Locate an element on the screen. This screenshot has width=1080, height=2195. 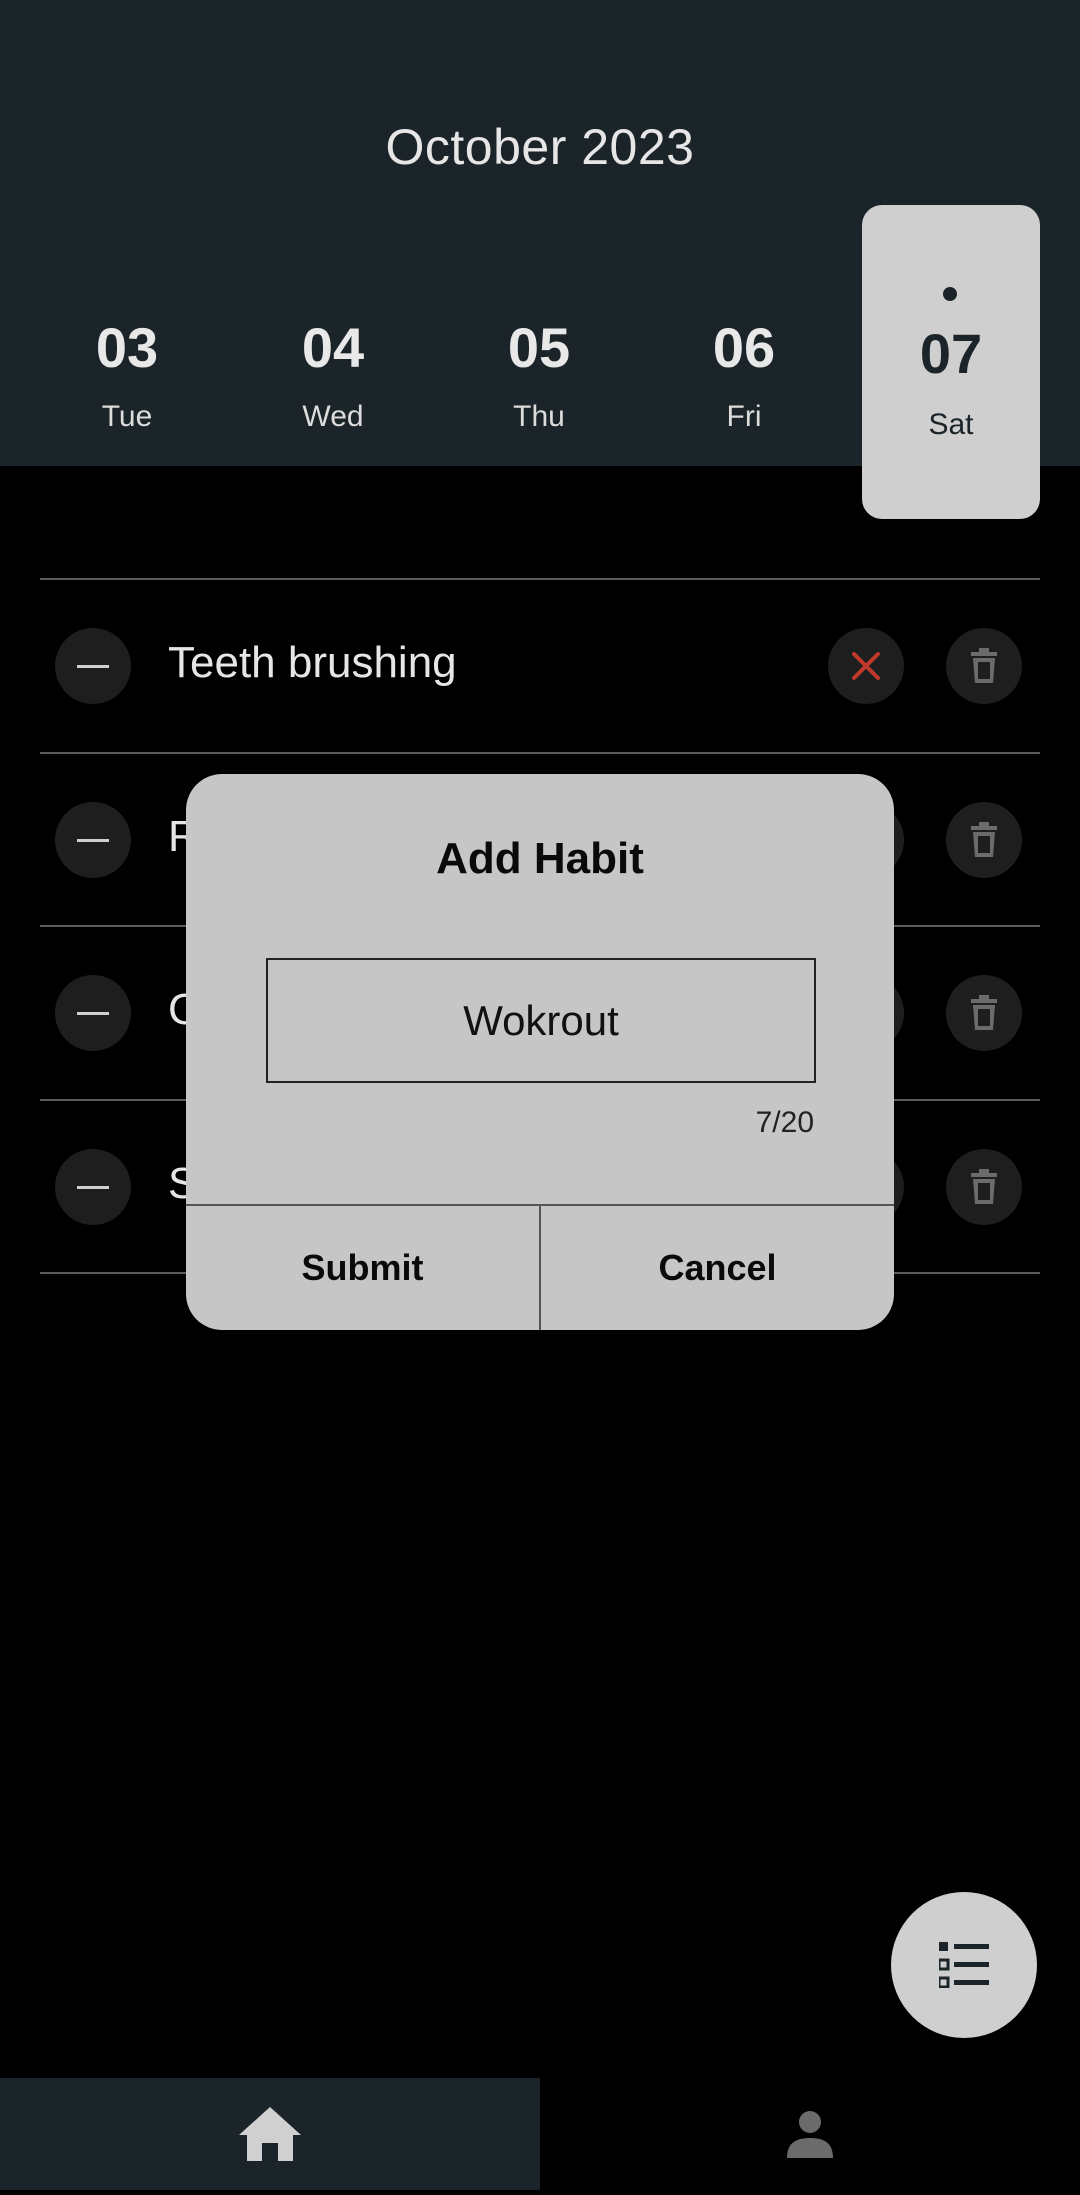
day-05: 05 Thu is located at coordinates (539, 377).